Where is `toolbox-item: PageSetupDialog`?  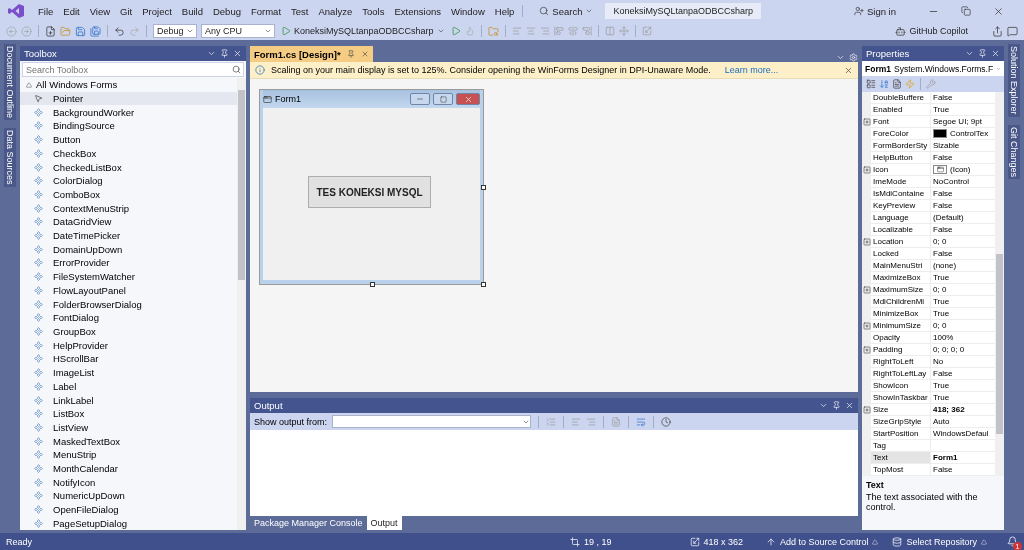 toolbox-item: PageSetupDialog is located at coordinates (128, 523).